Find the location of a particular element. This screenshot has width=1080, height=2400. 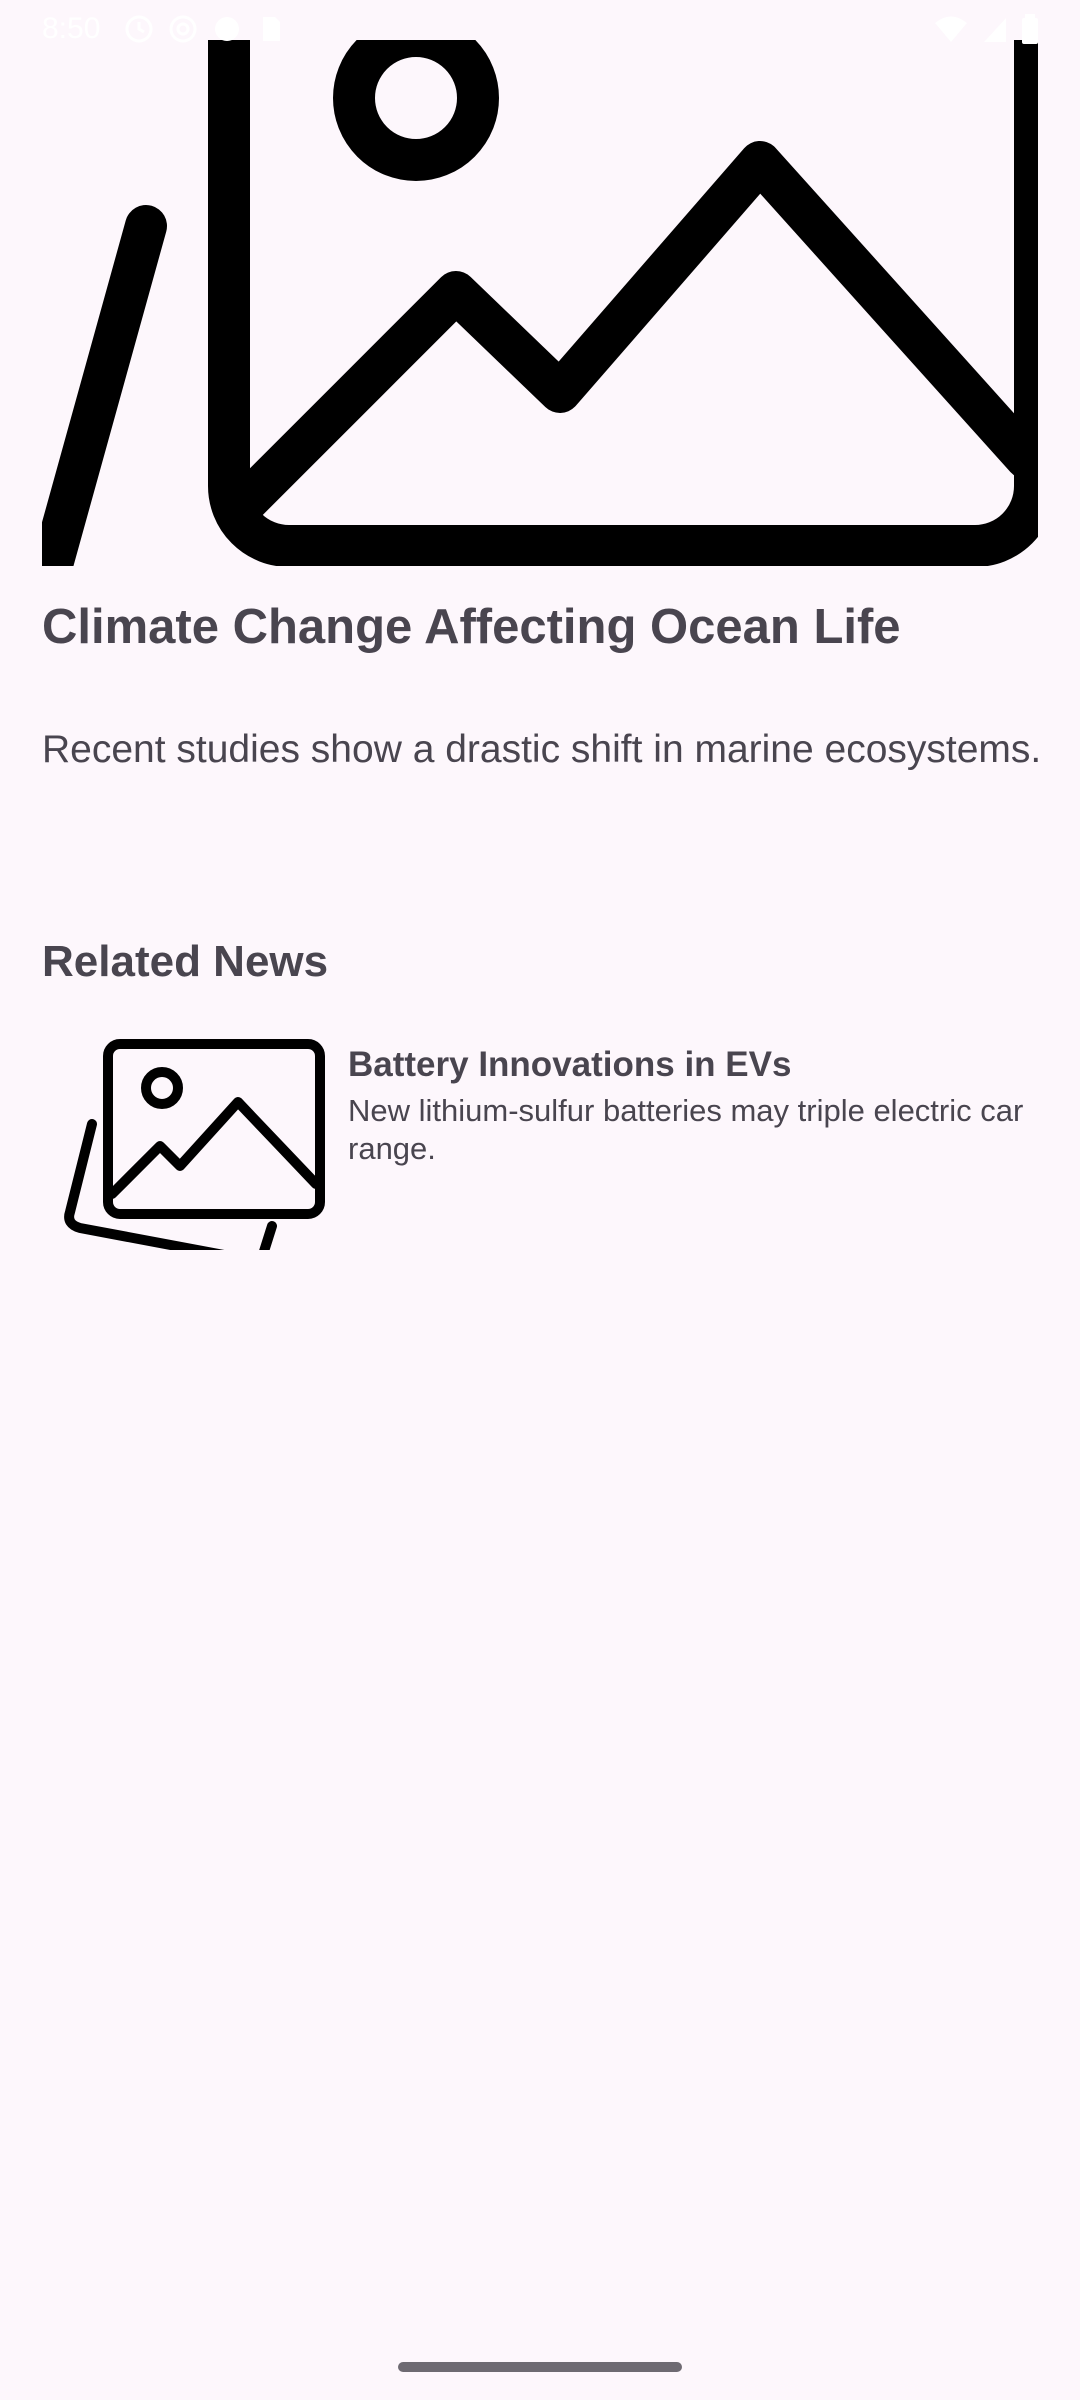

image-placeholder-icon is located at coordinates (194, 1144).